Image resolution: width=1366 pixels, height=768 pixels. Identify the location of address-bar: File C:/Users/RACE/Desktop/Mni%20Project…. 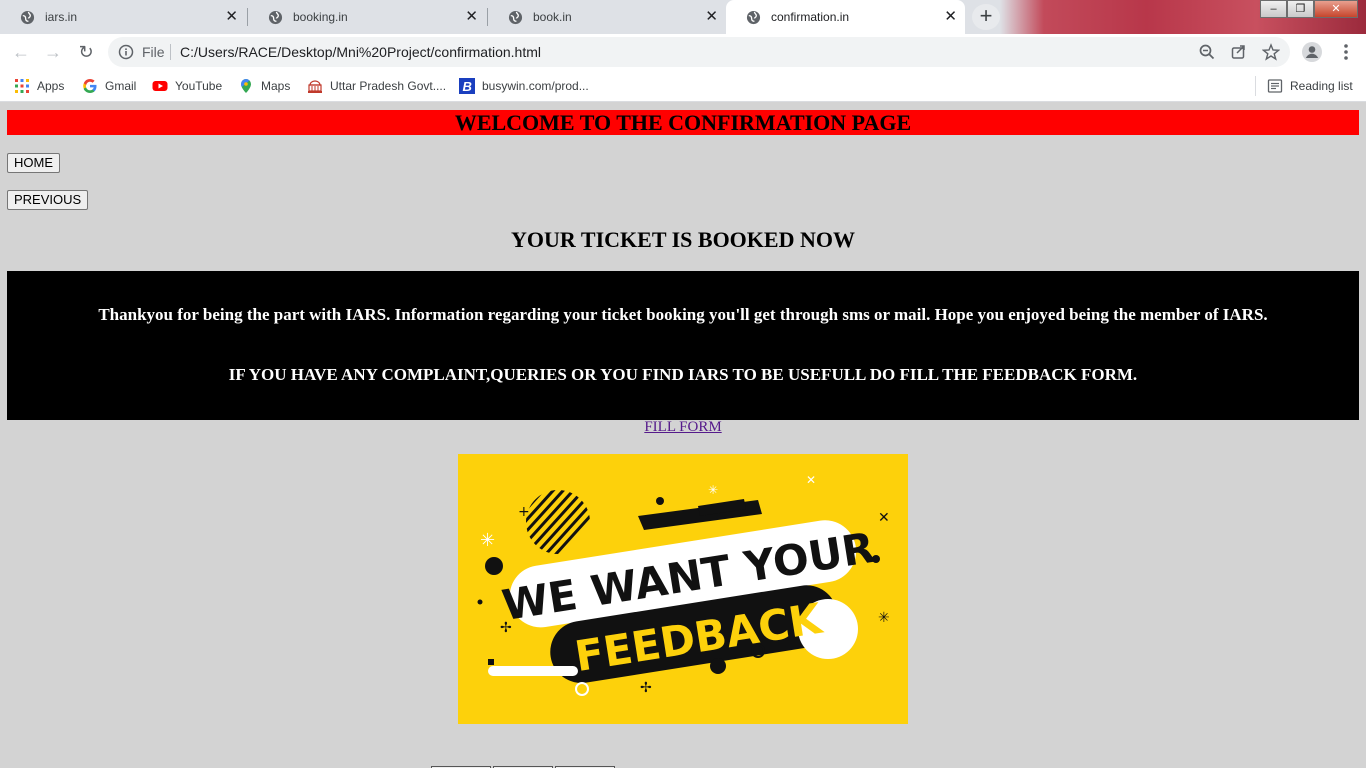
(699, 52).